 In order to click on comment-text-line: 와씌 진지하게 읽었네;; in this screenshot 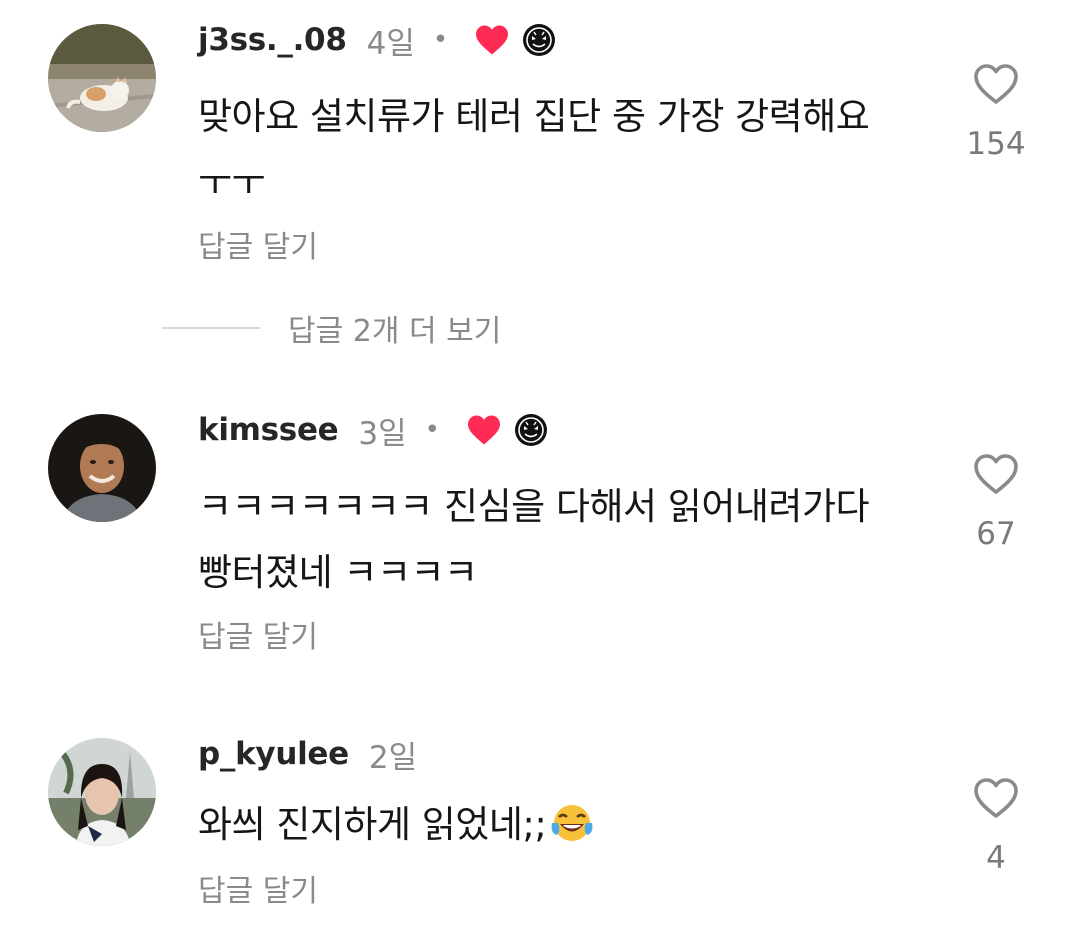, I will do `click(372, 824)`.